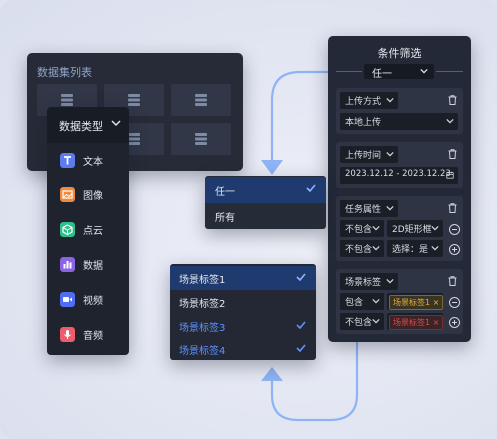 This screenshot has width=497, height=439. I want to click on date-range-value: 2023.12.12 - 2023.12.23, so click(398, 174).